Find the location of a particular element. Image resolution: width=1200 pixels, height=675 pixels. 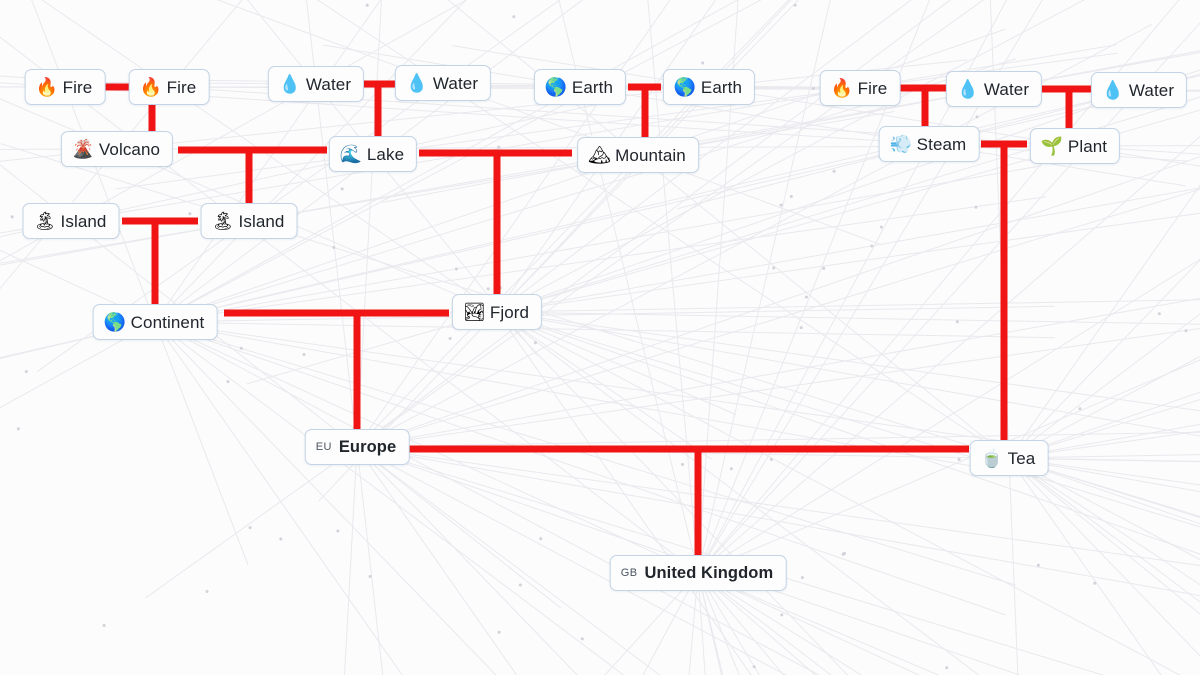

node-uk: GB United Kingdom is located at coordinates (698, 573).